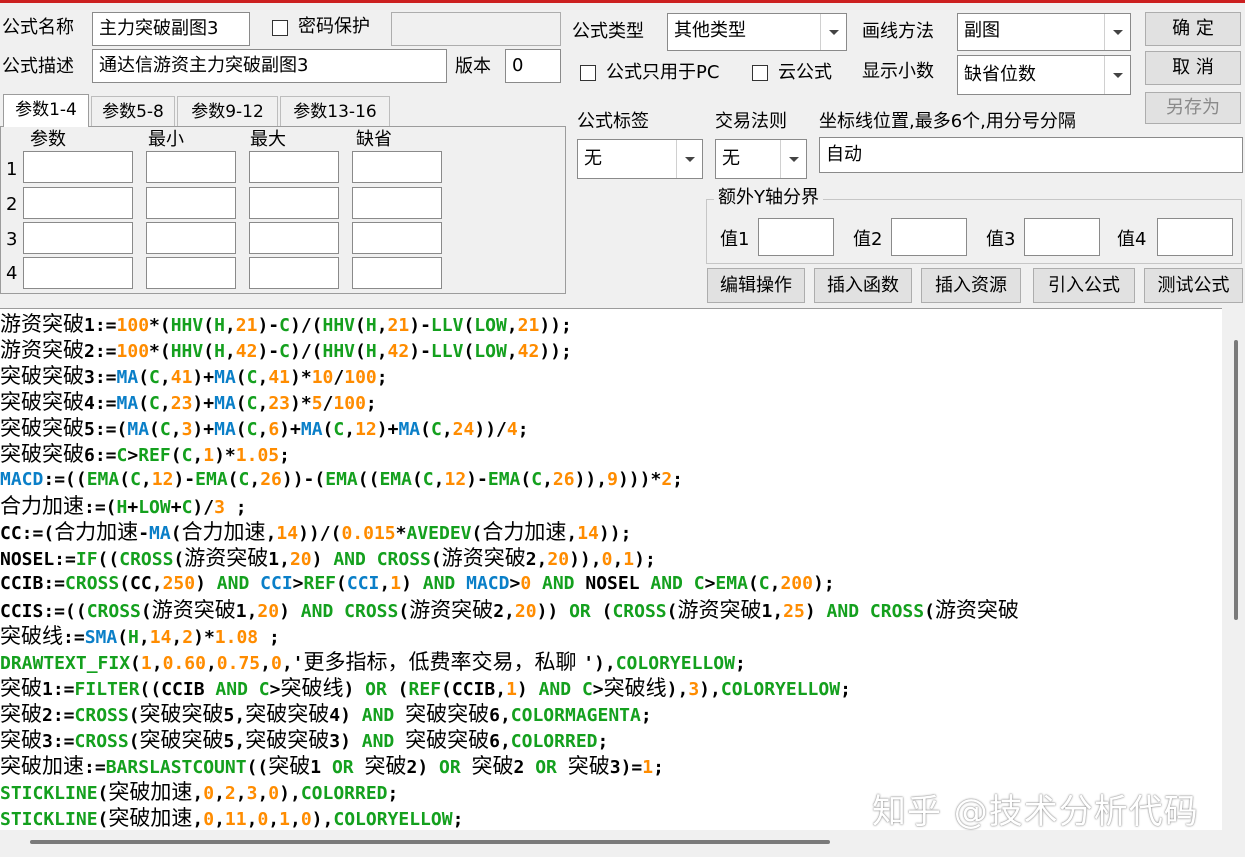  Describe the element at coordinates (761, 159) in the screenshot. I see `trade-rule-select: 无` at that location.